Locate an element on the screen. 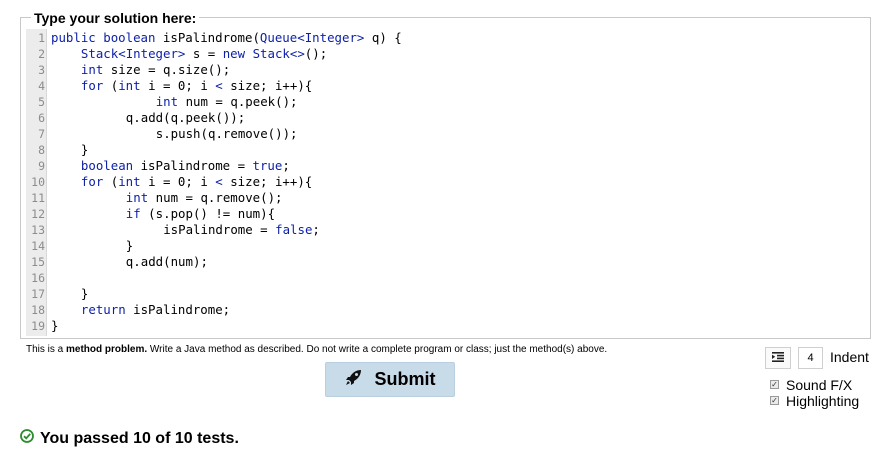 The image size is (894, 462). code-text: int size = q.size(); is located at coordinates (155, 69).